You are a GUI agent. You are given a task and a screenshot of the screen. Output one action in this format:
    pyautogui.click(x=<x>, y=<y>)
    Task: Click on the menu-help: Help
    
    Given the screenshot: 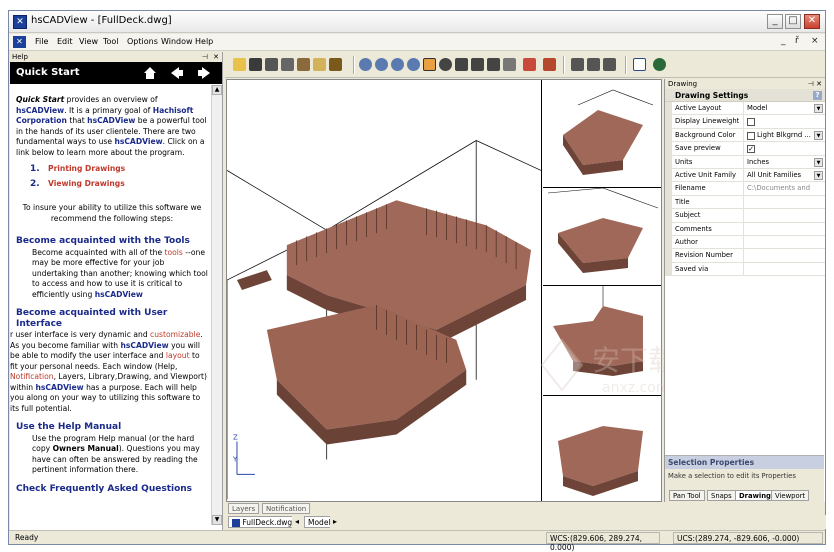 What is the action you would take?
    pyautogui.click(x=204, y=41)
    